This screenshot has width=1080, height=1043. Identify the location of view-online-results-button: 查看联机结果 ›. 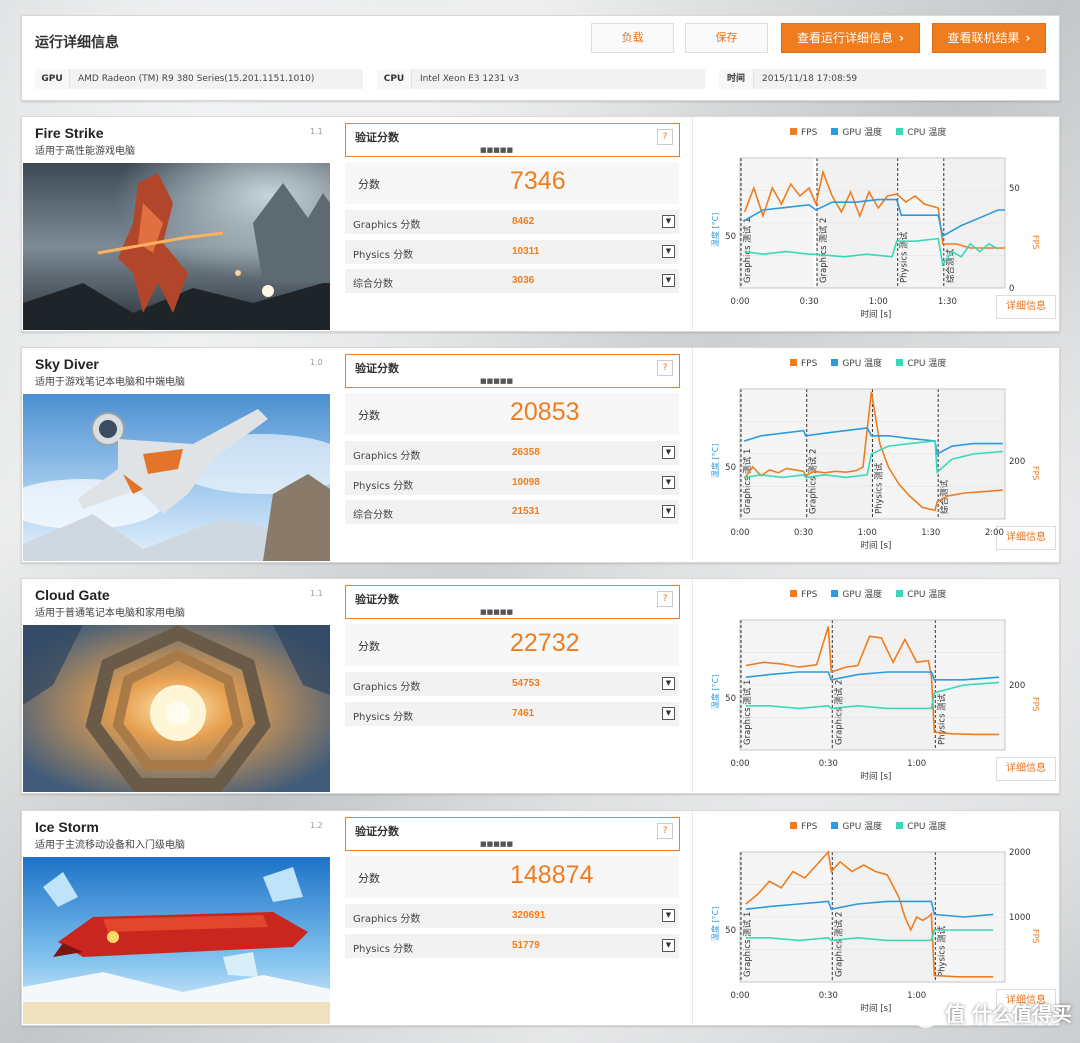
(989, 38).